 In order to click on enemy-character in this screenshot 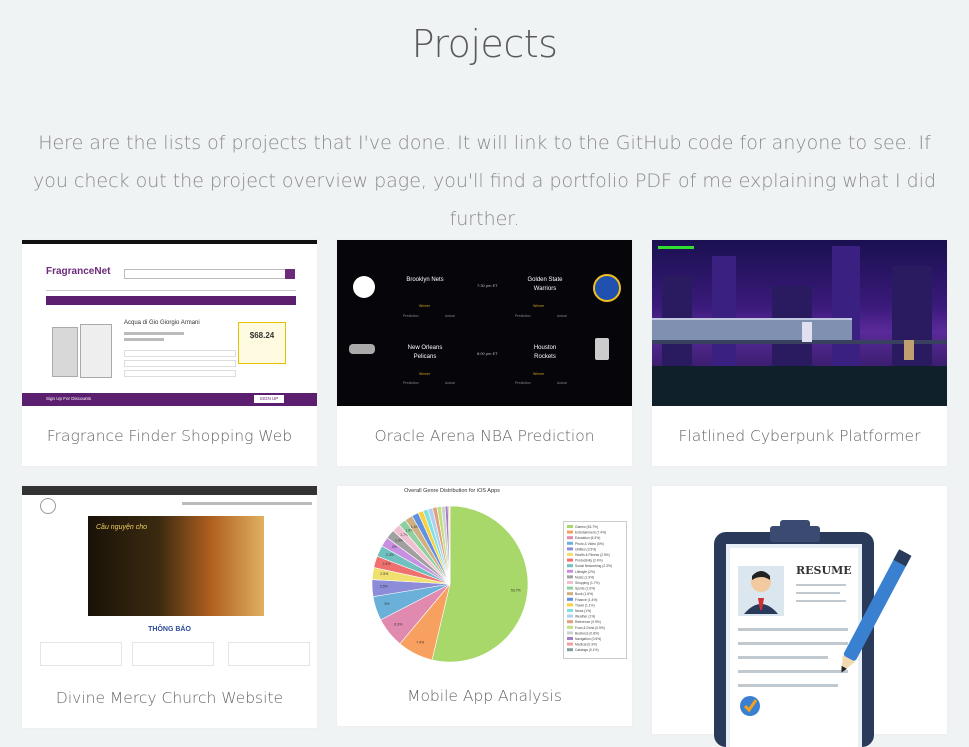, I will do `click(909, 350)`.